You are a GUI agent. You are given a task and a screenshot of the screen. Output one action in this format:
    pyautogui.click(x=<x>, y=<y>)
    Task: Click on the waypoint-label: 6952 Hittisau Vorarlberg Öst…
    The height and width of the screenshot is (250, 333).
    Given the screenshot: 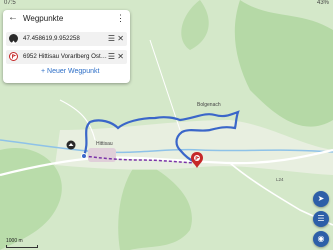 What is the action you would take?
    pyautogui.click(x=67, y=56)
    